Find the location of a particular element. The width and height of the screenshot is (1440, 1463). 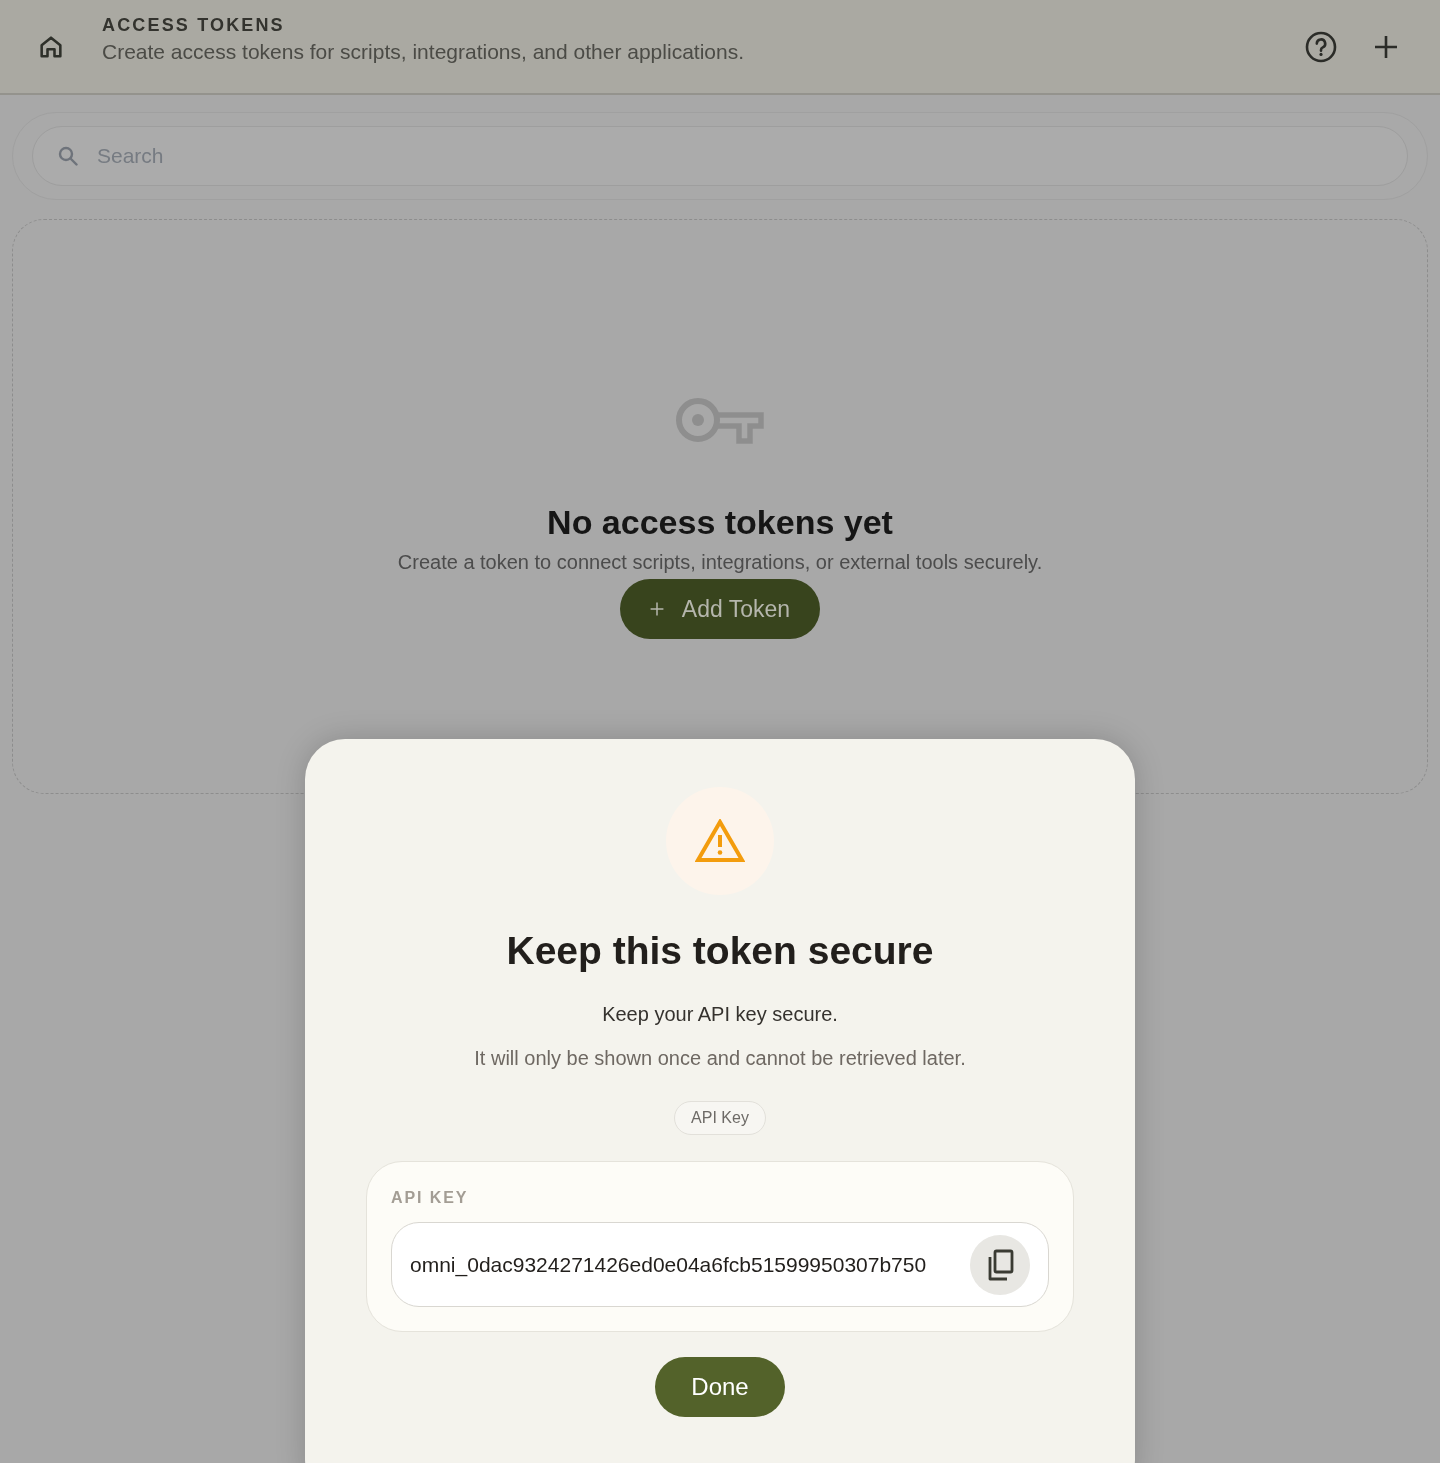

api-key-value: omni_0dac9324271426ed0e04a6fcb51599950307b750 is located at coordinates (668, 1265).